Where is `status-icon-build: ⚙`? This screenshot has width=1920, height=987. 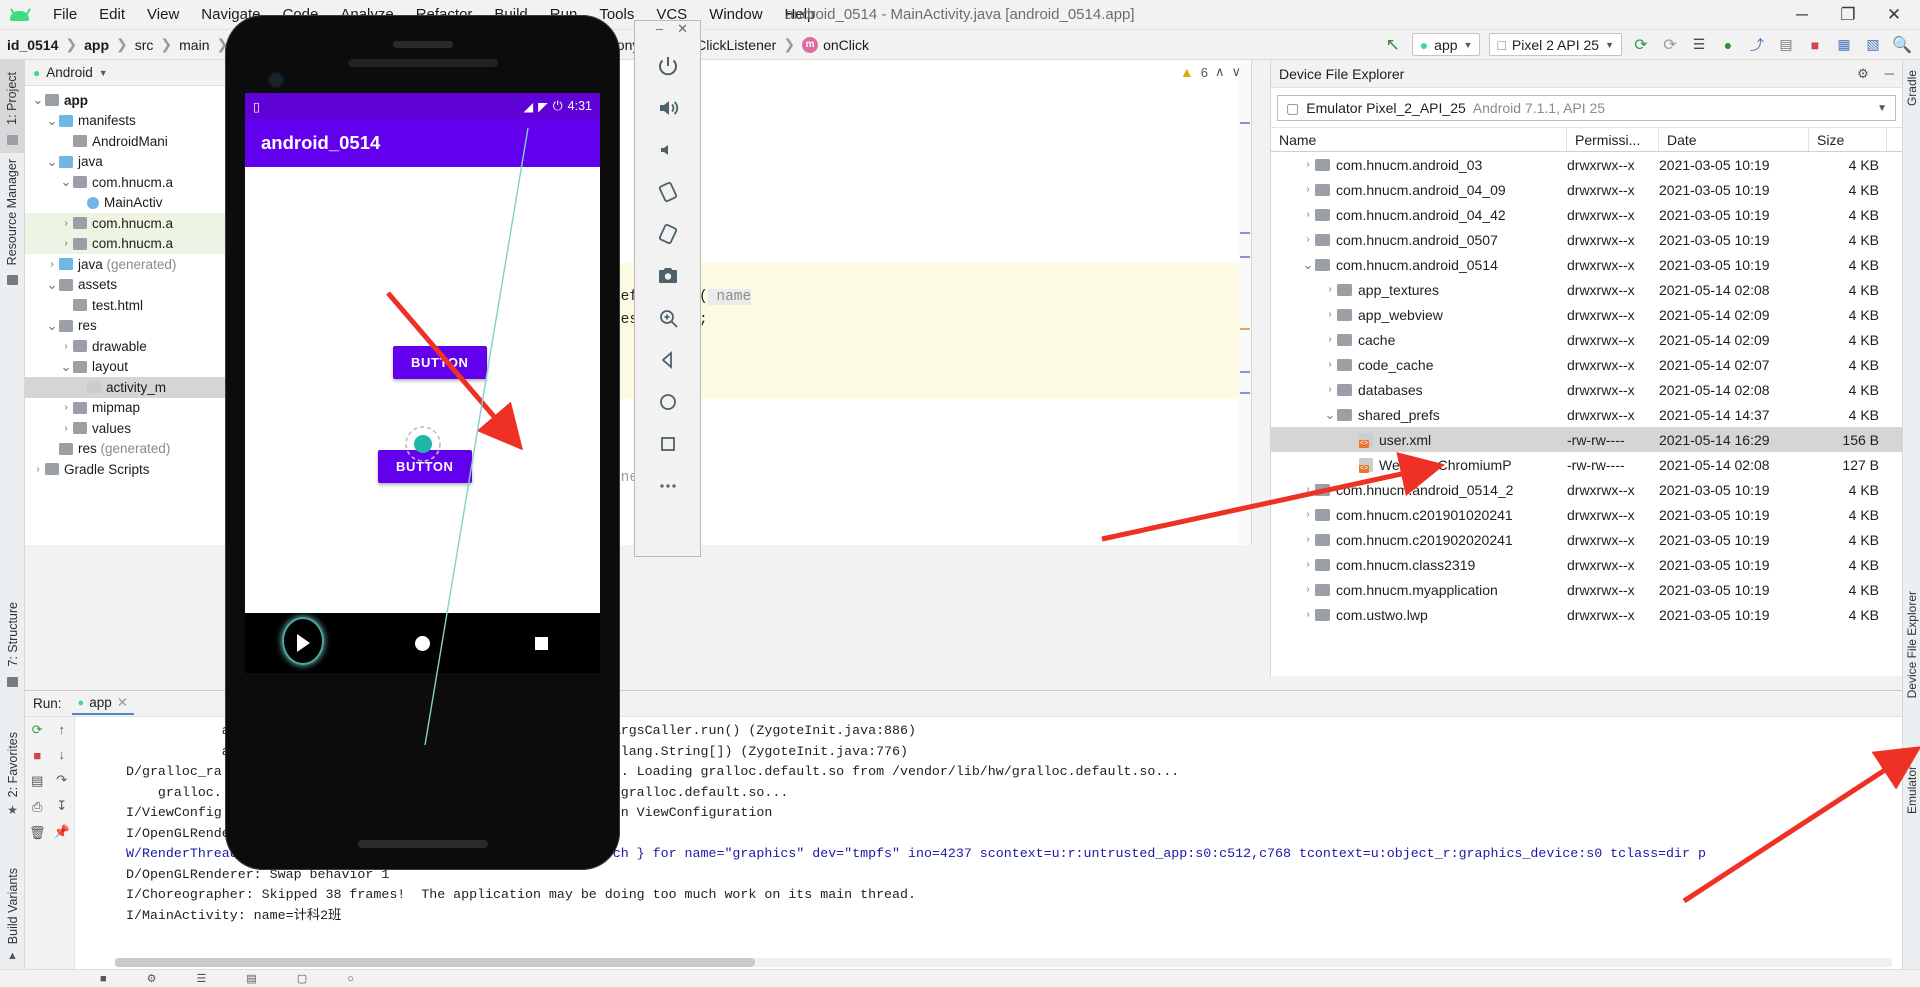 status-icon-build: ⚙ is located at coordinates (152, 978).